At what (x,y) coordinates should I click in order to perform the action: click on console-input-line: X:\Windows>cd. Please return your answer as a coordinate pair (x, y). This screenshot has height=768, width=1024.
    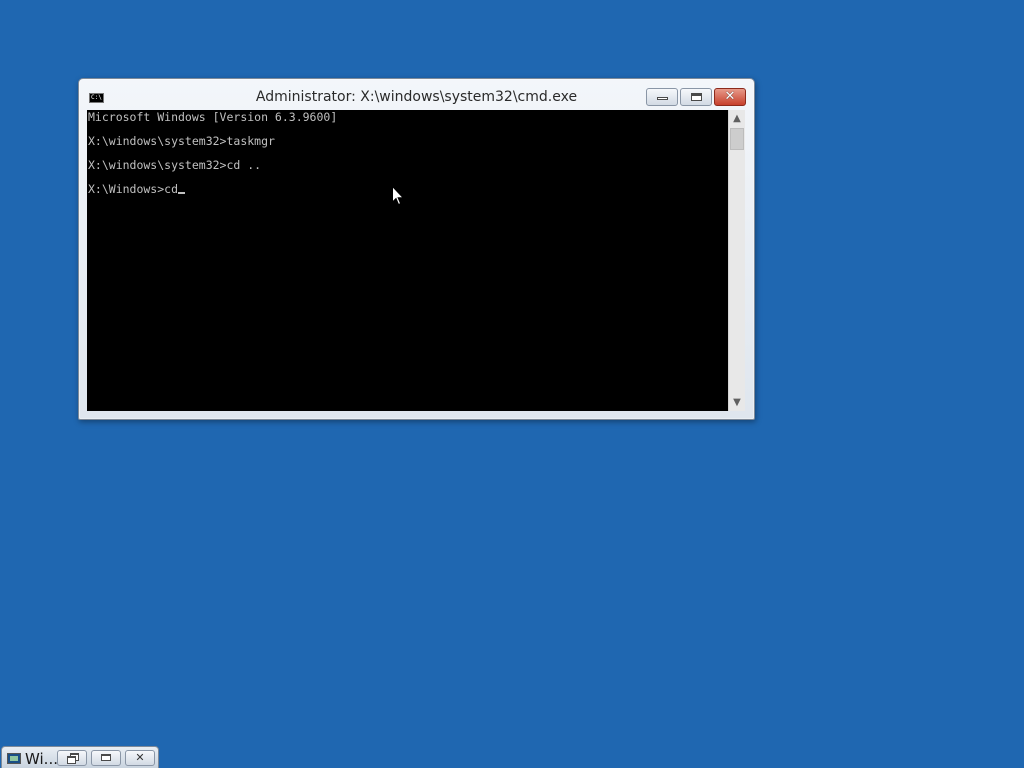
    Looking at the image, I should click on (408, 189).